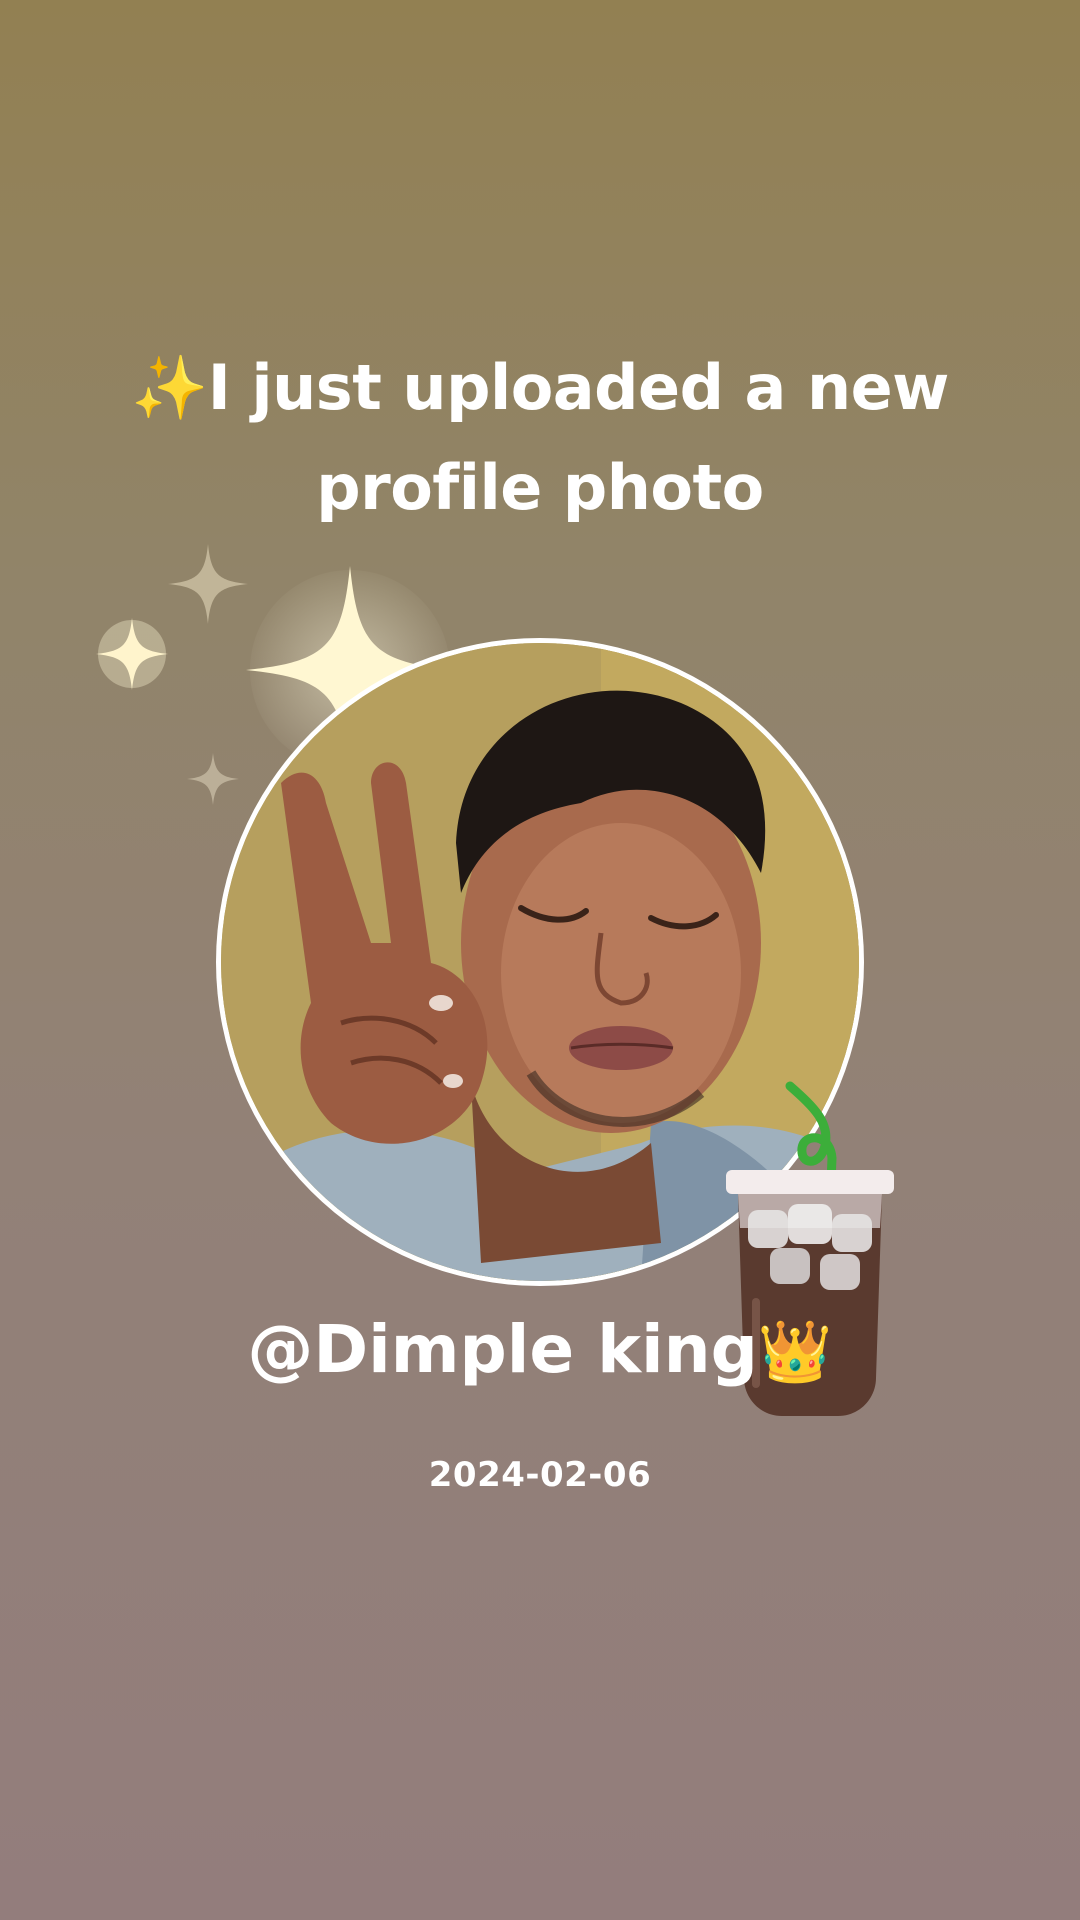 This screenshot has width=1080, height=1920. What do you see at coordinates (213, 779) in the screenshot?
I see `sparkle-star-tiny-icon` at bounding box center [213, 779].